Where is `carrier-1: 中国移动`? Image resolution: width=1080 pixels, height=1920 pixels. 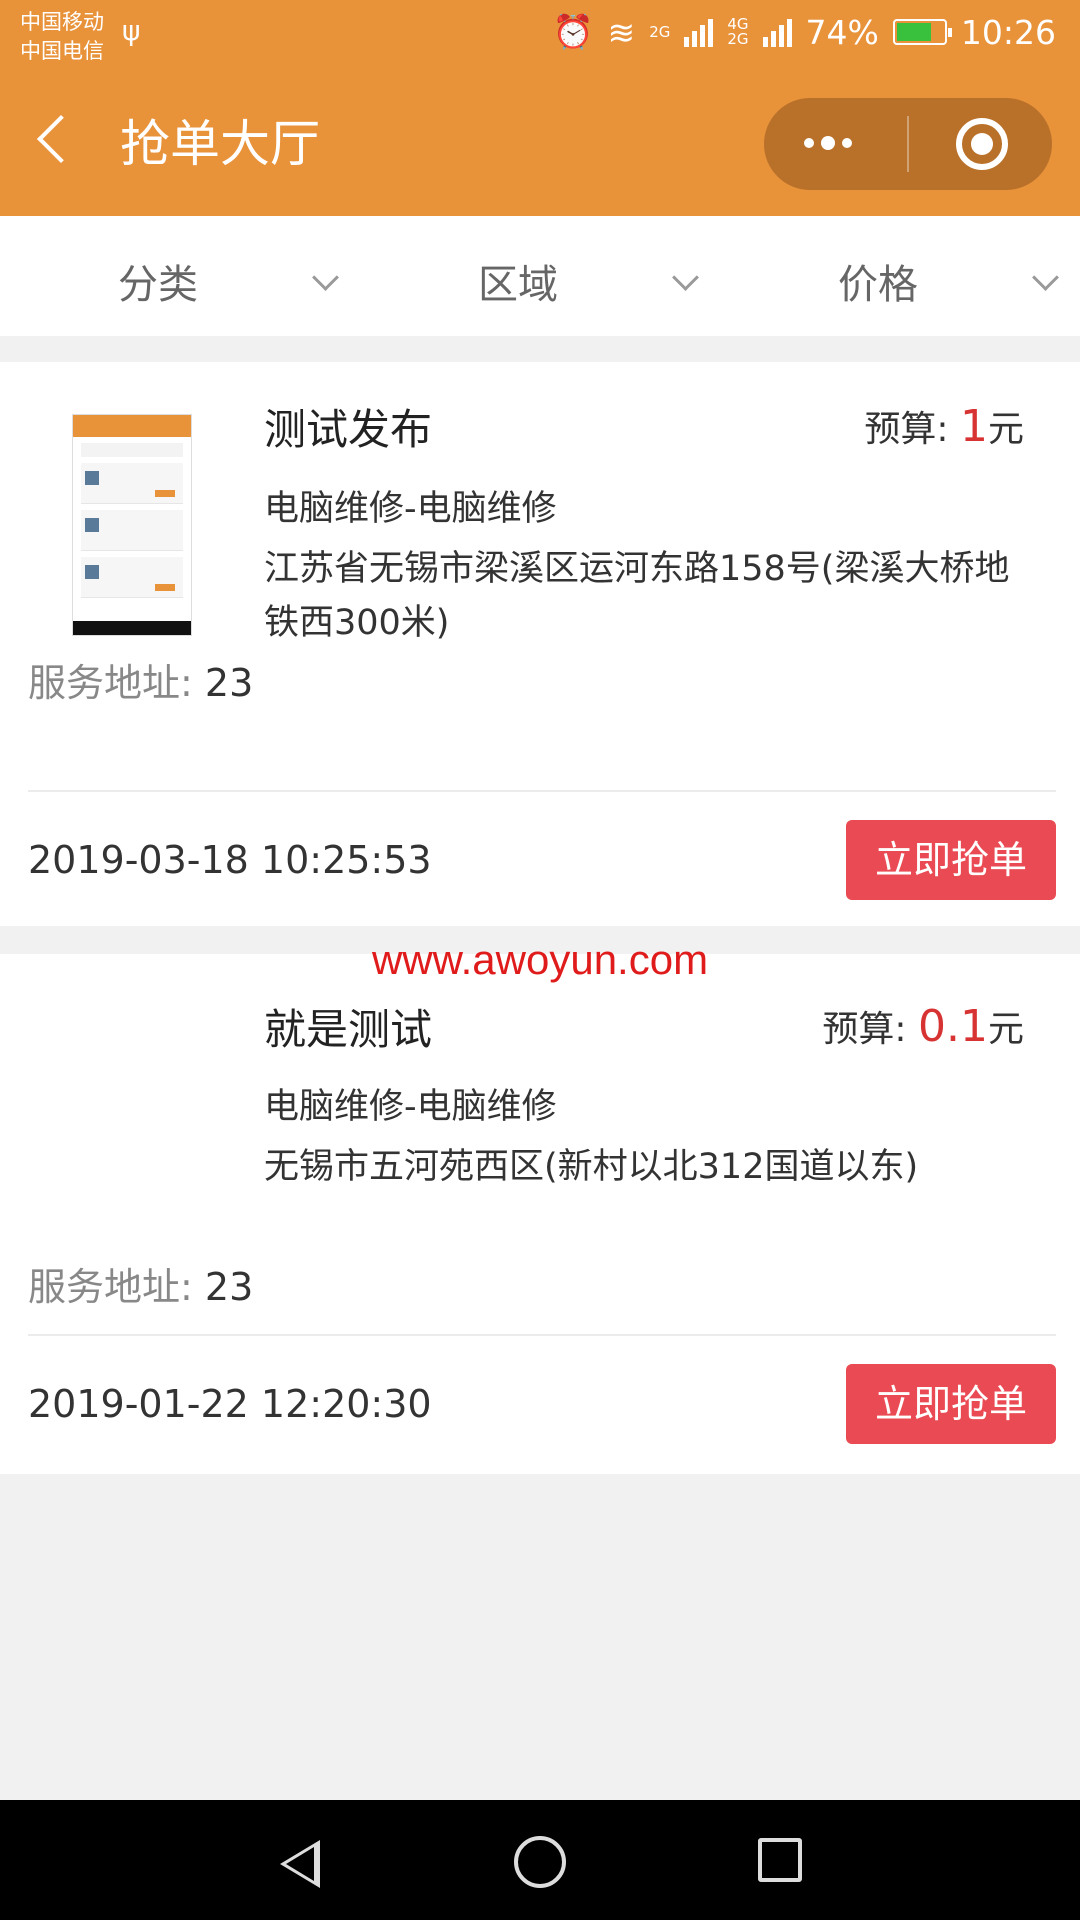
carrier-1: 中国移动 is located at coordinates (62, 22).